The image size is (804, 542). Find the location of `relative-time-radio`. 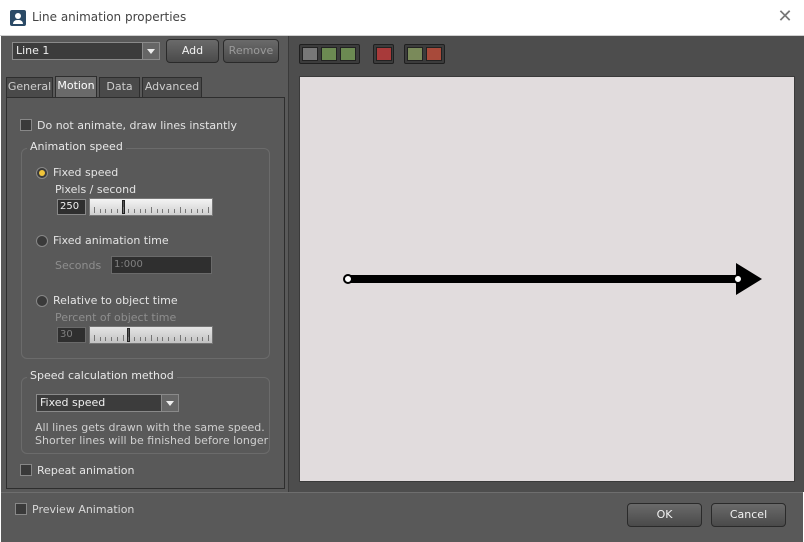

relative-time-radio is located at coordinates (42, 301).